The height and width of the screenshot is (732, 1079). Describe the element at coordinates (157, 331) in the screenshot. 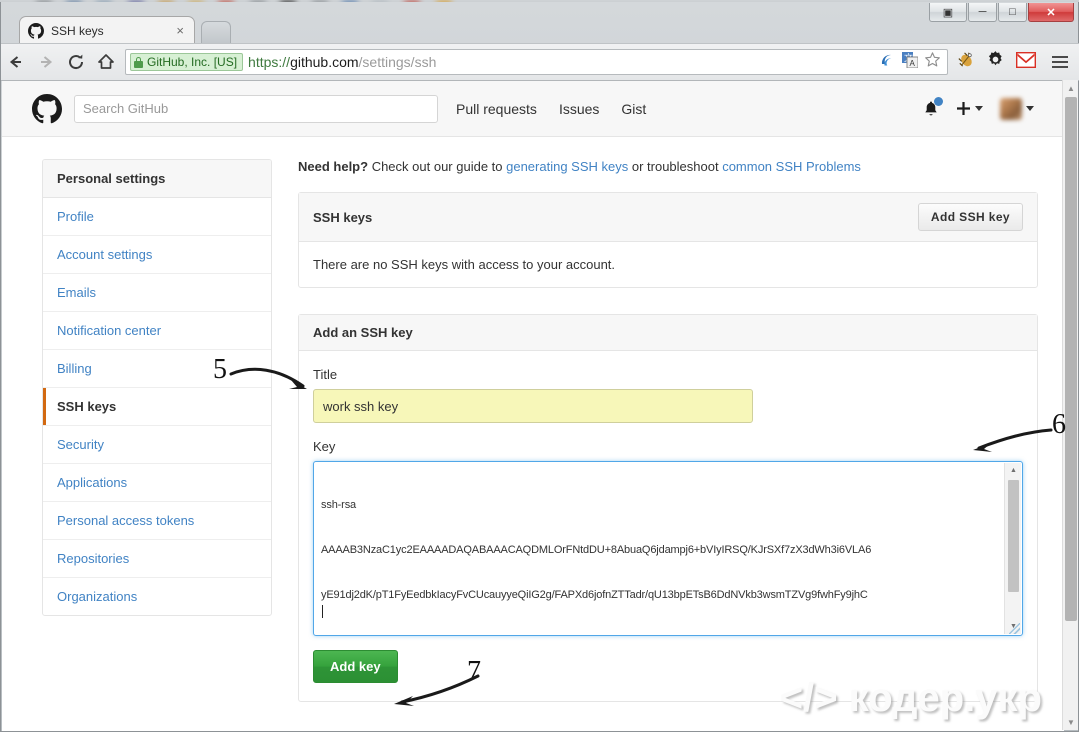

I see `sidebar-item-notification-center: Notification center` at that location.